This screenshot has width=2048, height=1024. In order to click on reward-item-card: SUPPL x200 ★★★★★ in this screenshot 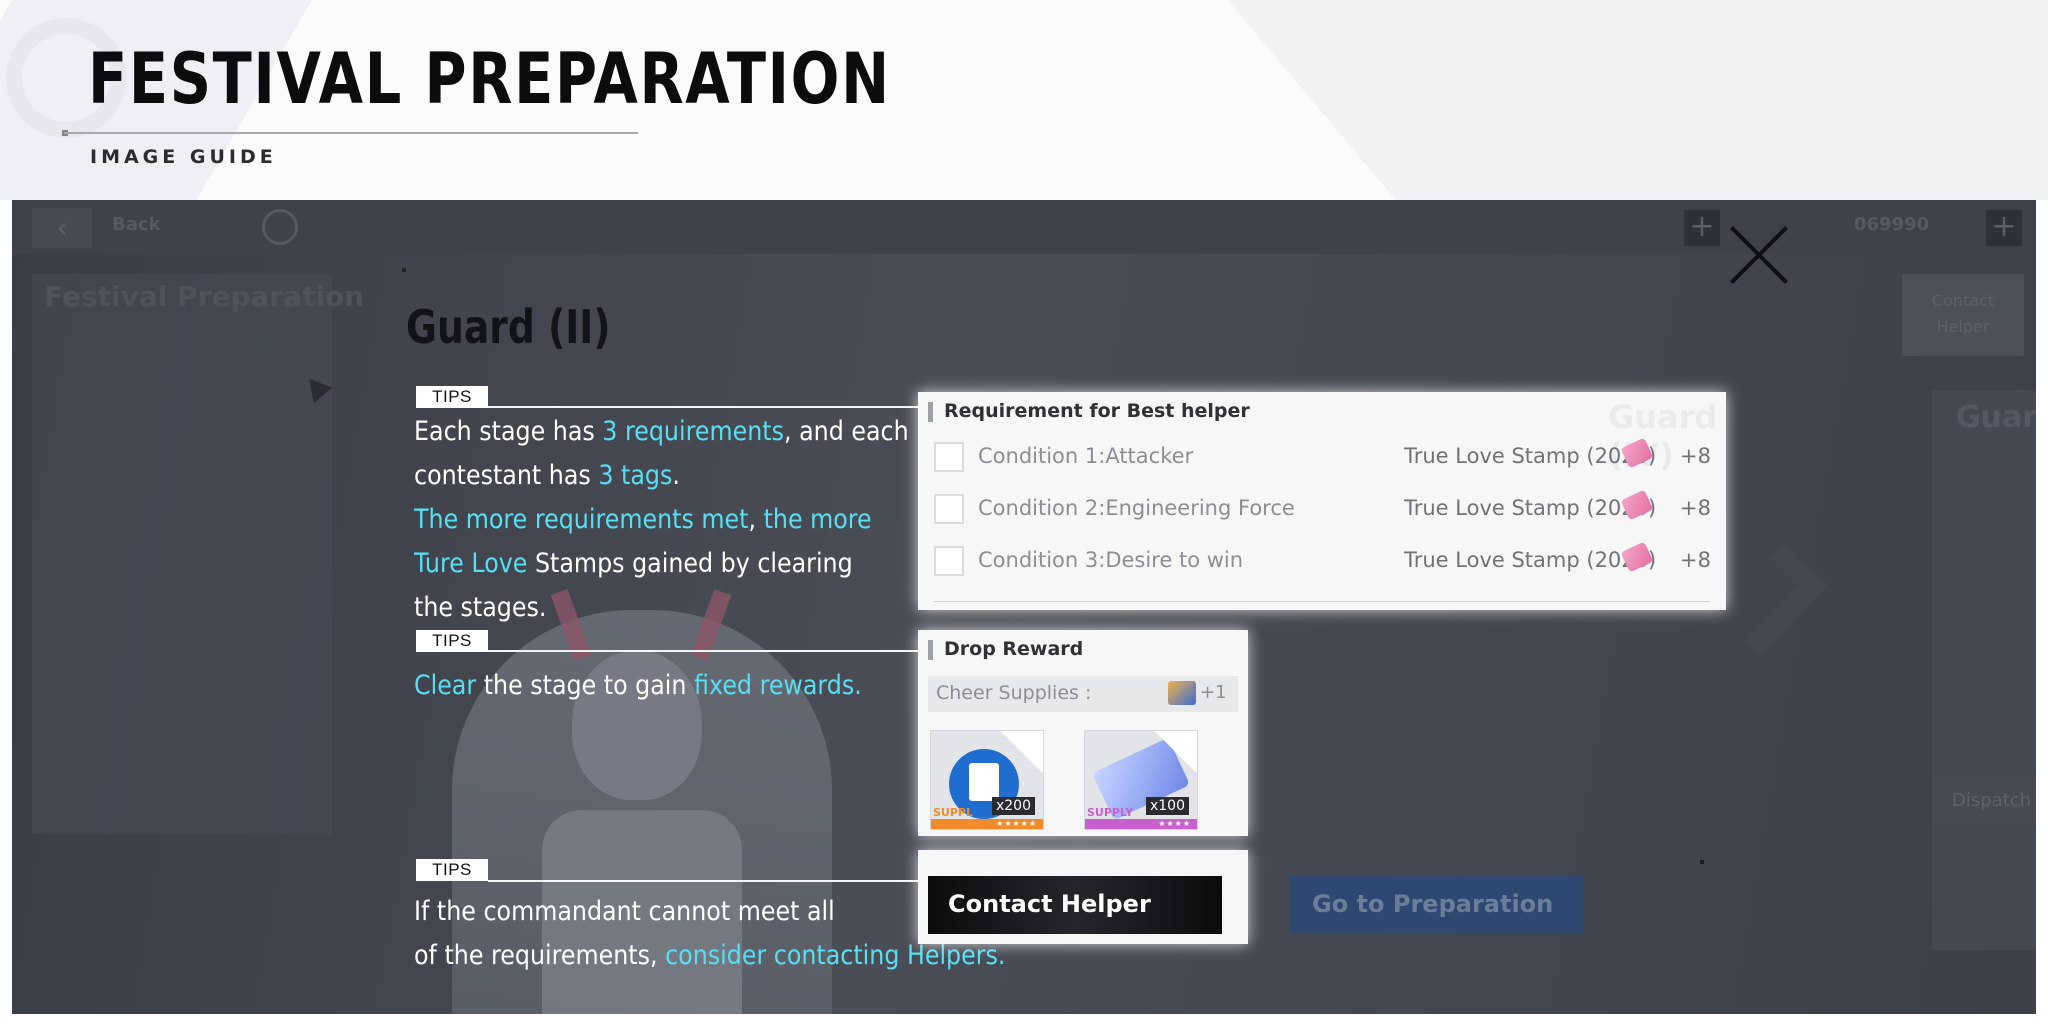, I will do `click(987, 780)`.